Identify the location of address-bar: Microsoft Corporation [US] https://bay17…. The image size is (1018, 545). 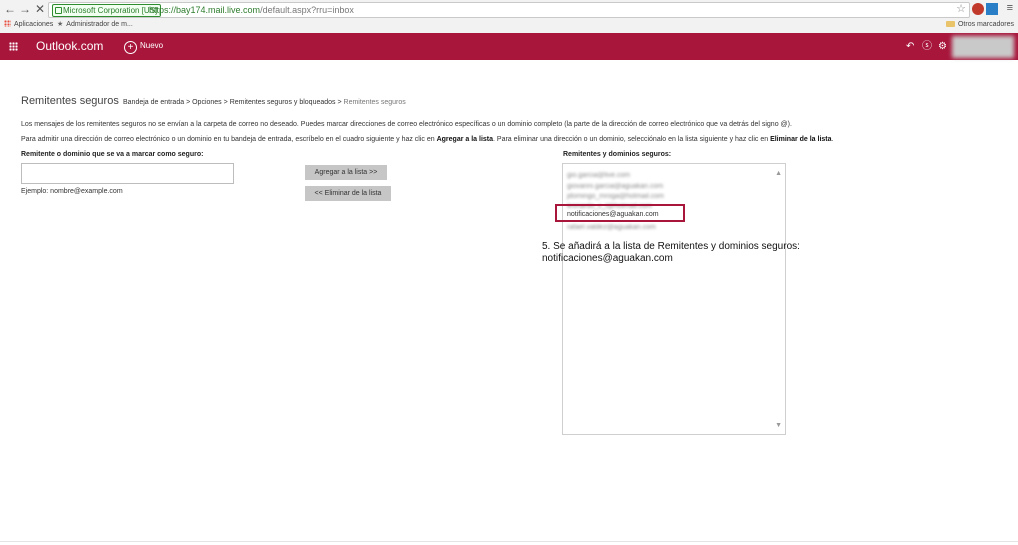
(509, 10).